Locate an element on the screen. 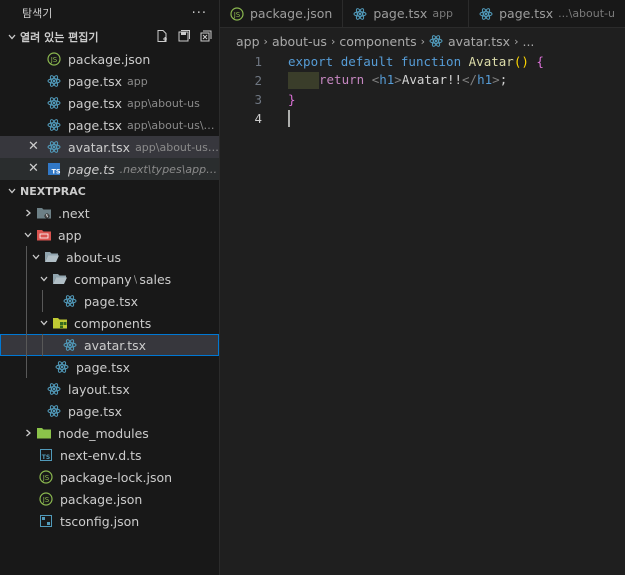 Image resolution: width=625 pixels, height=575 pixels. line-number: 2 is located at coordinates (258, 80).